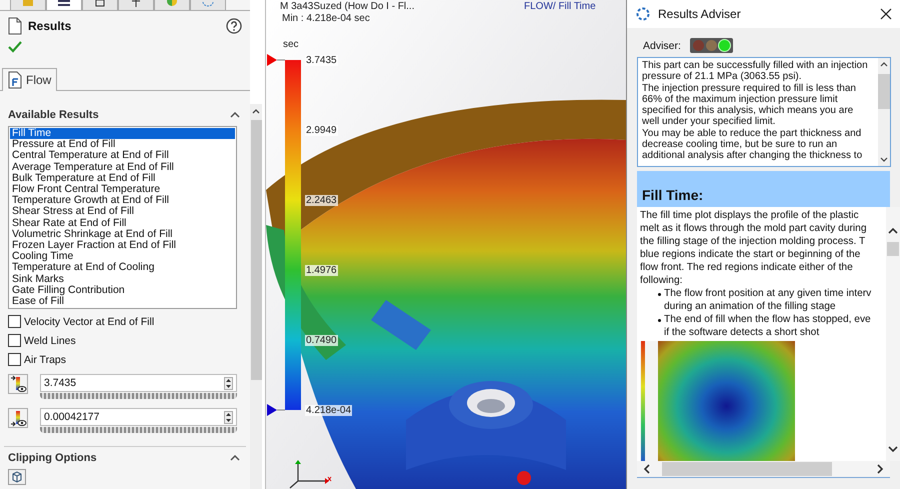  What do you see at coordinates (122, 279) in the screenshot?
I see `list-item: Sink Marks` at bounding box center [122, 279].